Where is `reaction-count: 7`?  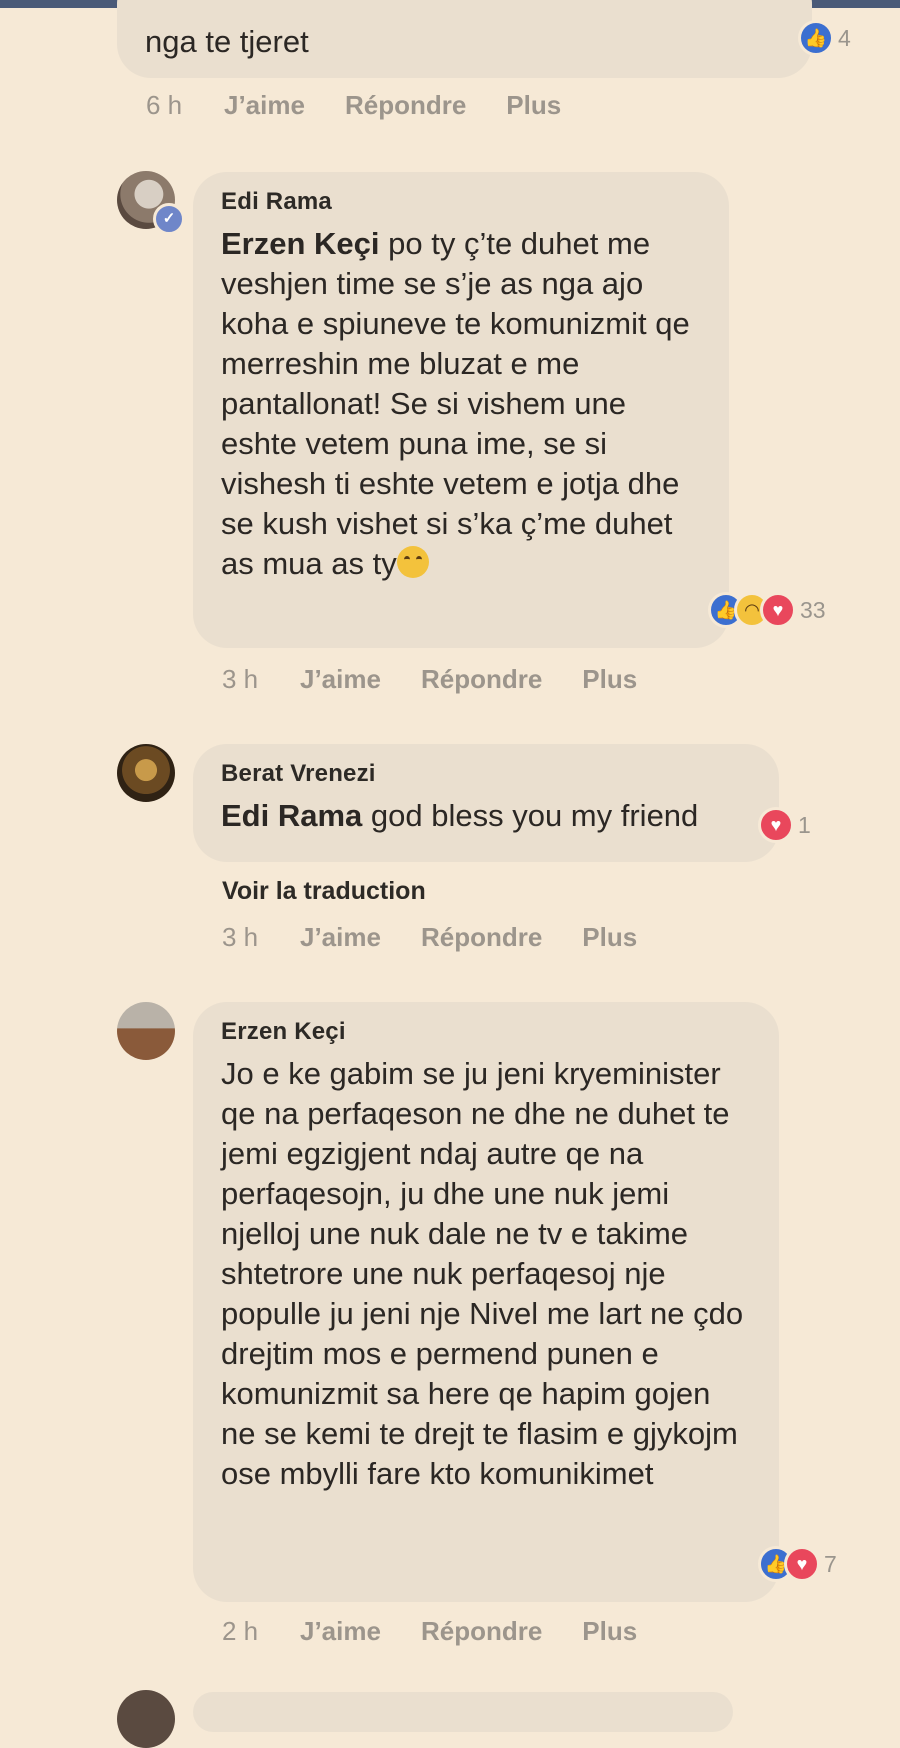
reaction-count: 7 is located at coordinates (830, 1563).